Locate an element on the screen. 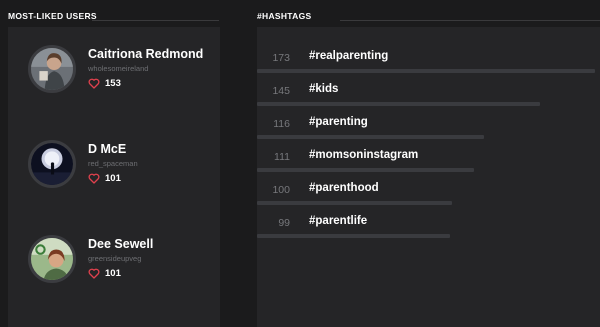 The height and width of the screenshot is (327, 600). user-handle: greensideupveg is located at coordinates (115, 258).